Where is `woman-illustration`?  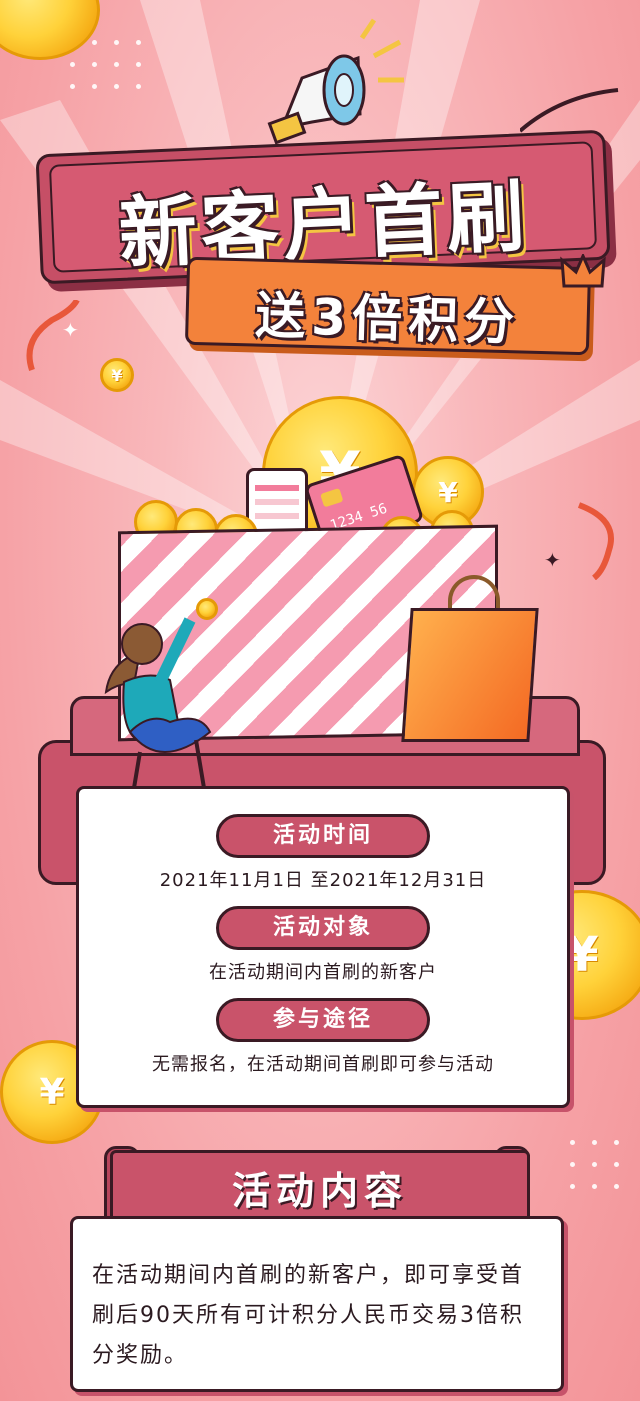
woman-illustration is located at coordinates (158, 703).